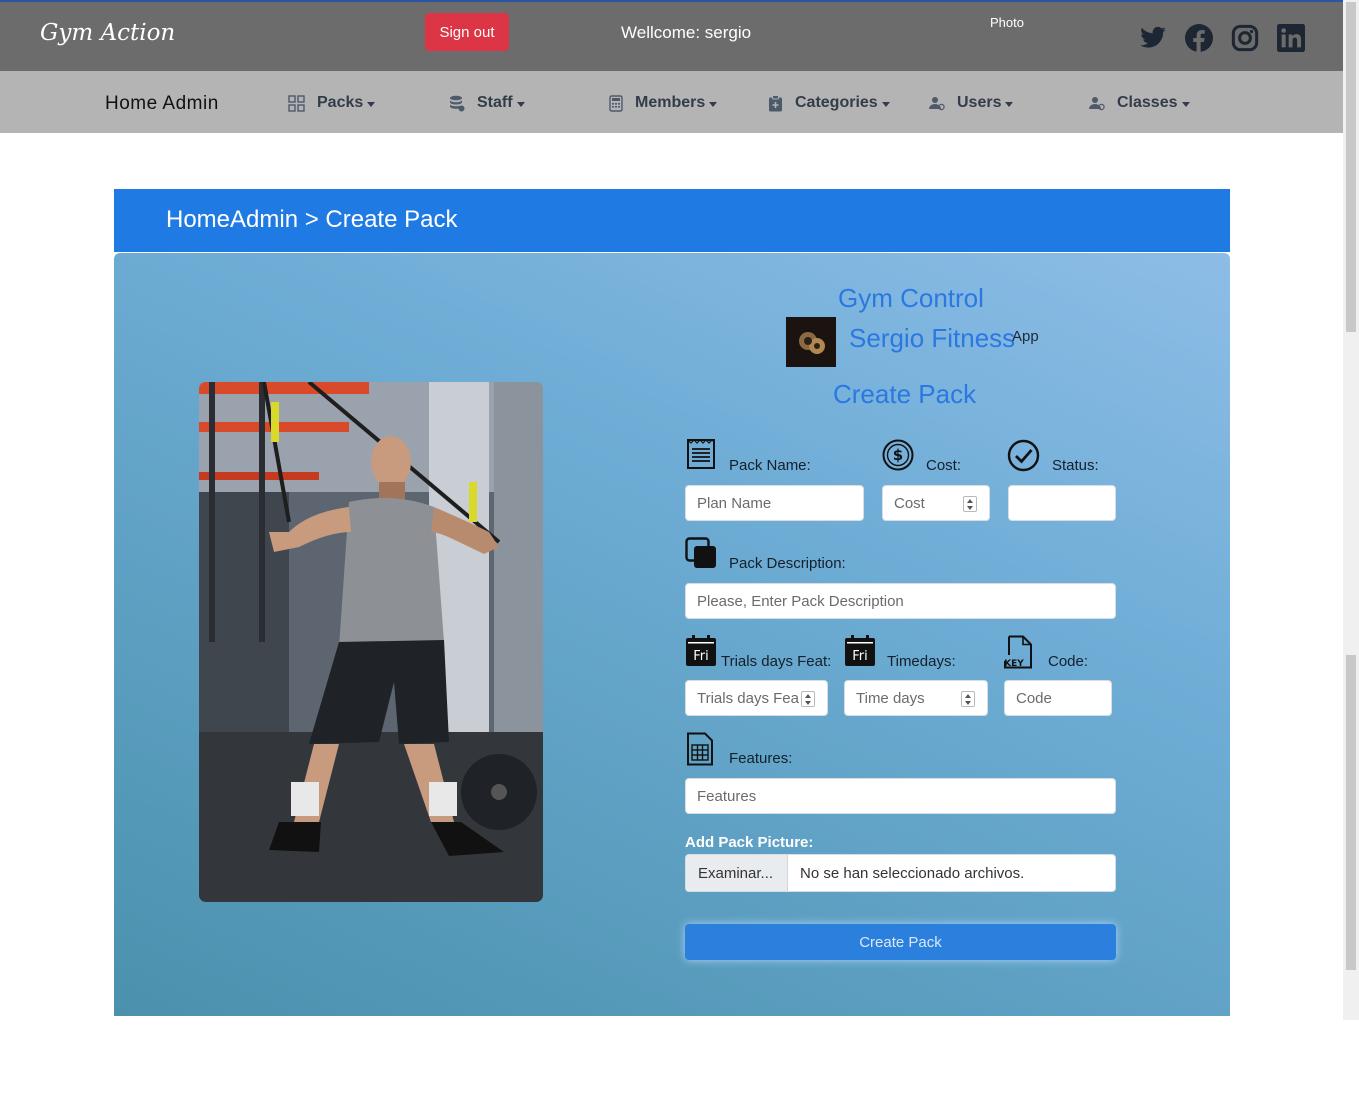 The image size is (1359, 1107). I want to click on nav-categories-label: Categories, so click(836, 102).